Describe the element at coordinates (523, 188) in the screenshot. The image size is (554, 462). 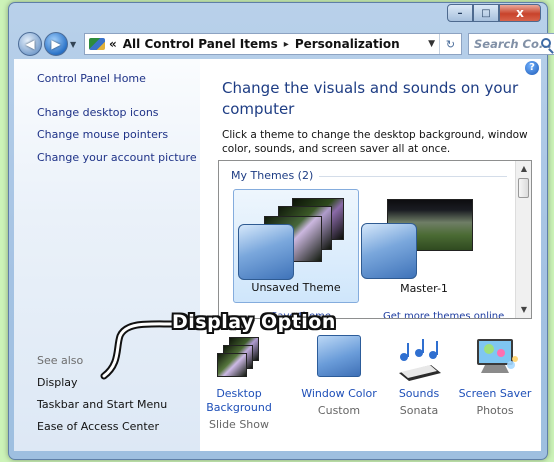
I see `scroll-thumb` at that location.